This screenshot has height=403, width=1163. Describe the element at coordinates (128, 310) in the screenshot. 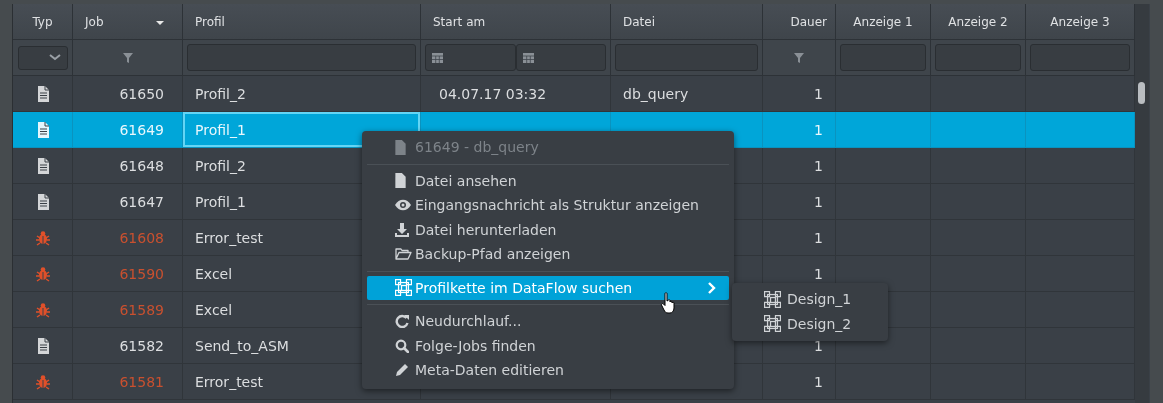

I see `table-cell: 61589` at that location.